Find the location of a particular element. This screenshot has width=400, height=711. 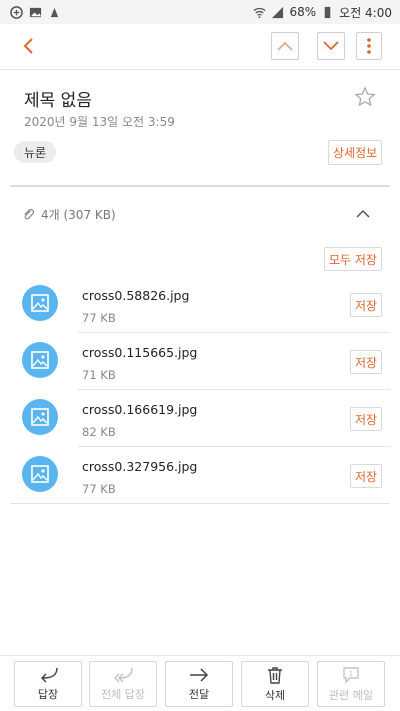

mail-date: 2020년 9월 13일 오전 3:59 is located at coordinates (99, 122).